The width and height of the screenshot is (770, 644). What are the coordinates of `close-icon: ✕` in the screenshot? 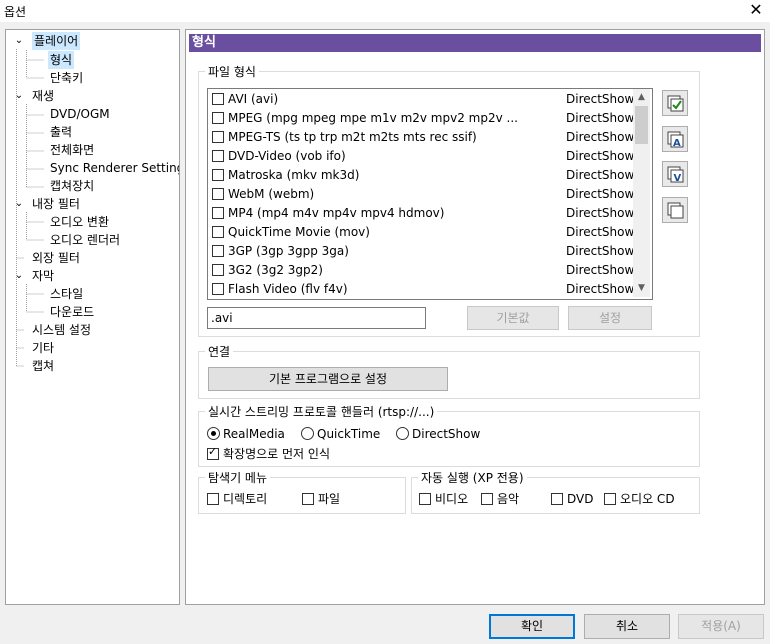 It's located at (756, 10).